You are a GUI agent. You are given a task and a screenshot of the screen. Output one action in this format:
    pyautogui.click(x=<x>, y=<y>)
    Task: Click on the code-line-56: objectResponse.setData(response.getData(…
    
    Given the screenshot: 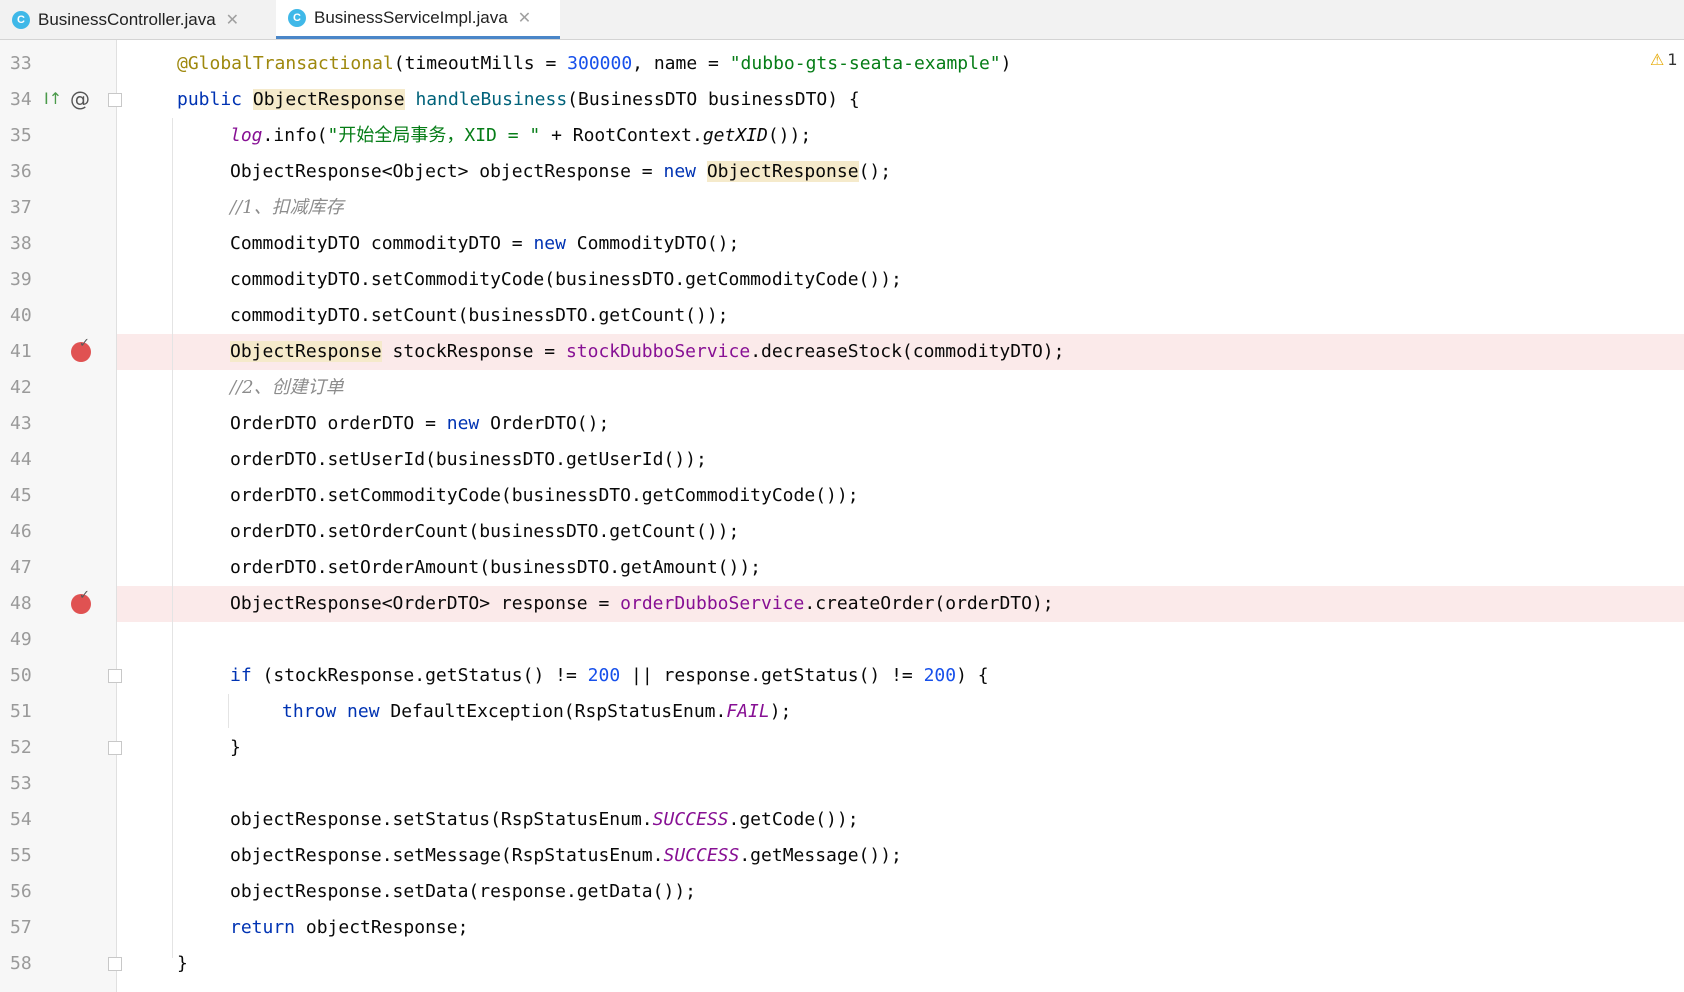 What is the action you would take?
    pyautogui.click(x=463, y=892)
    